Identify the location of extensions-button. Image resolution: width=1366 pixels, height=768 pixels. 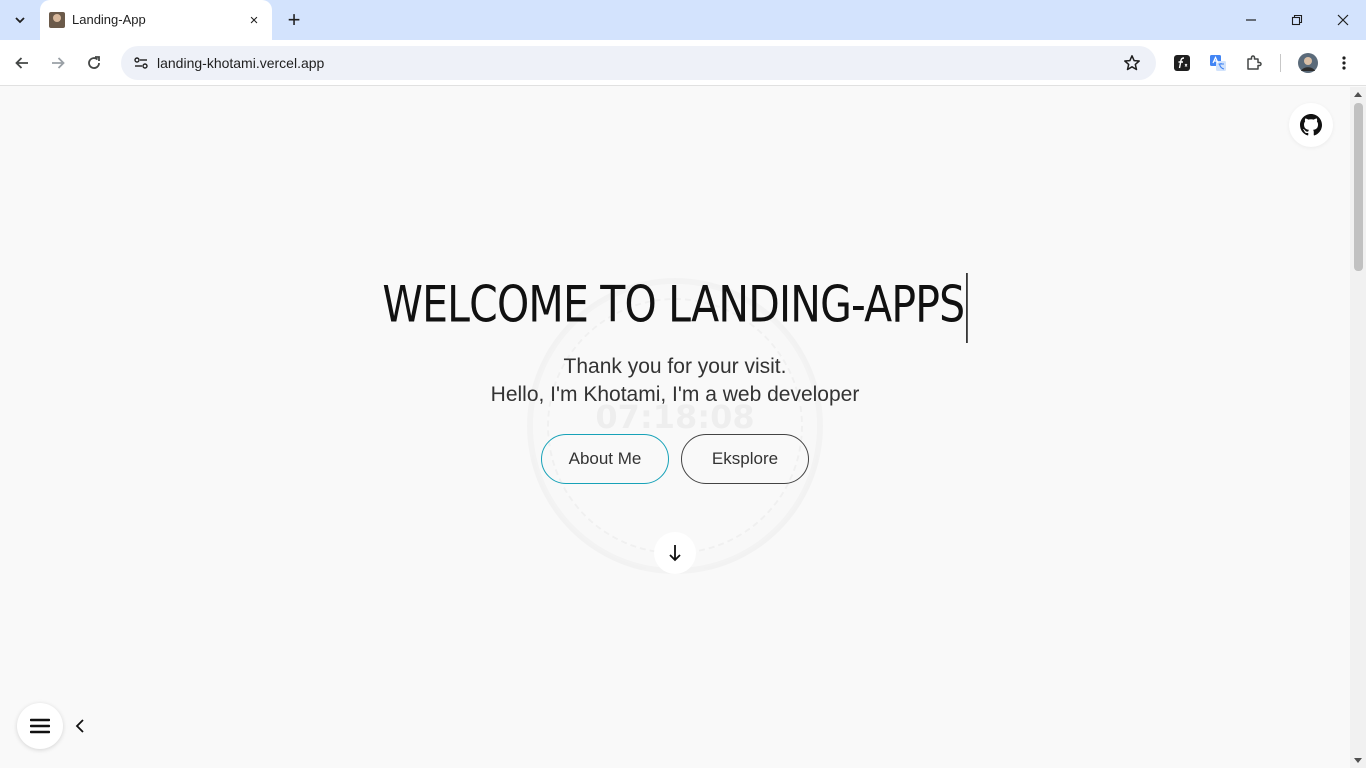
(1254, 63).